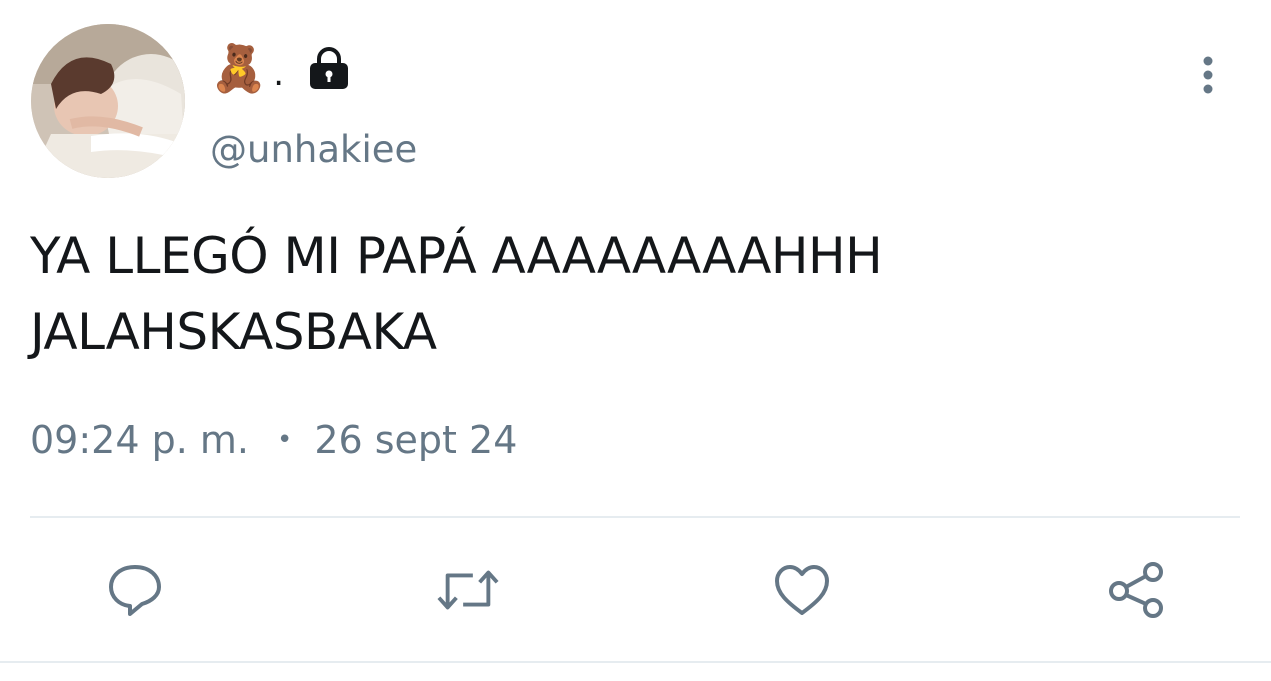  I want to click on like-button, so click(802, 590).